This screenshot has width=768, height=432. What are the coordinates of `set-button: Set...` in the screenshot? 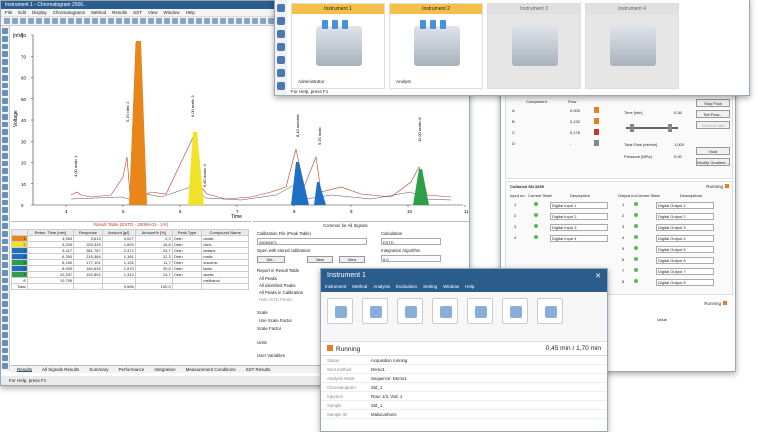 It's located at (271, 259).